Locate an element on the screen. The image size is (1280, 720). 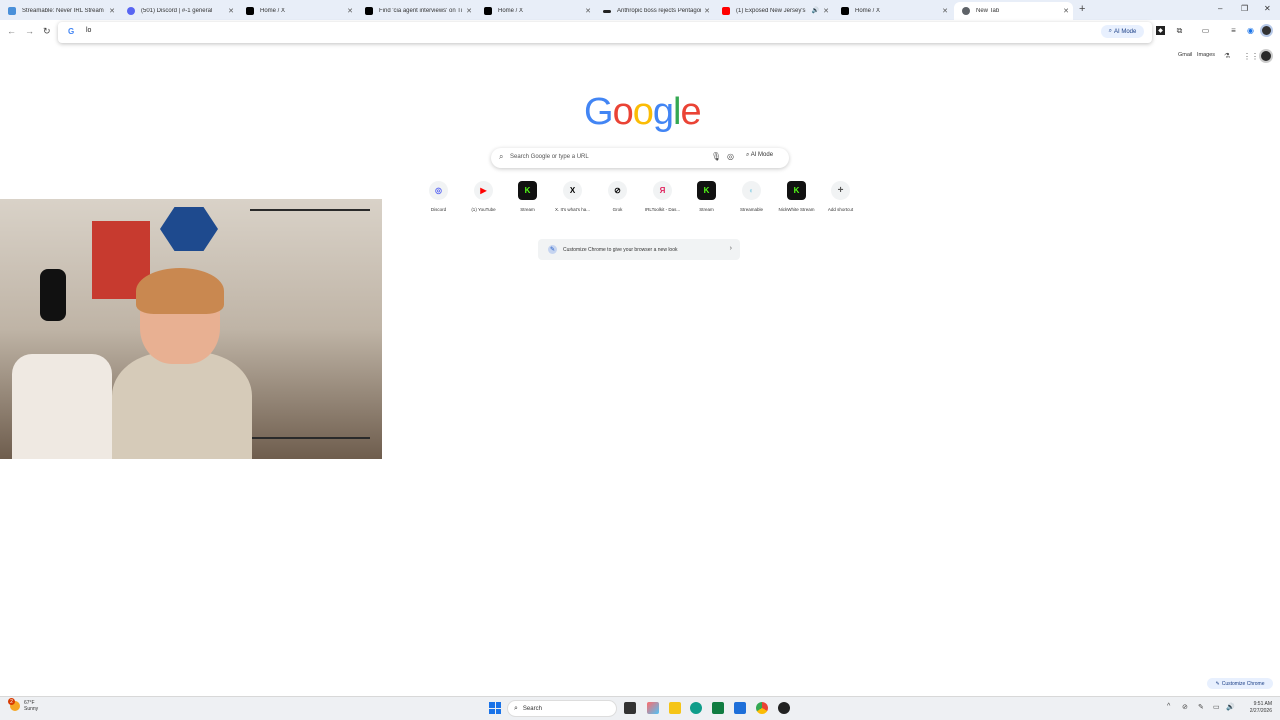
windows-start-icon is located at coordinates (495, 708).